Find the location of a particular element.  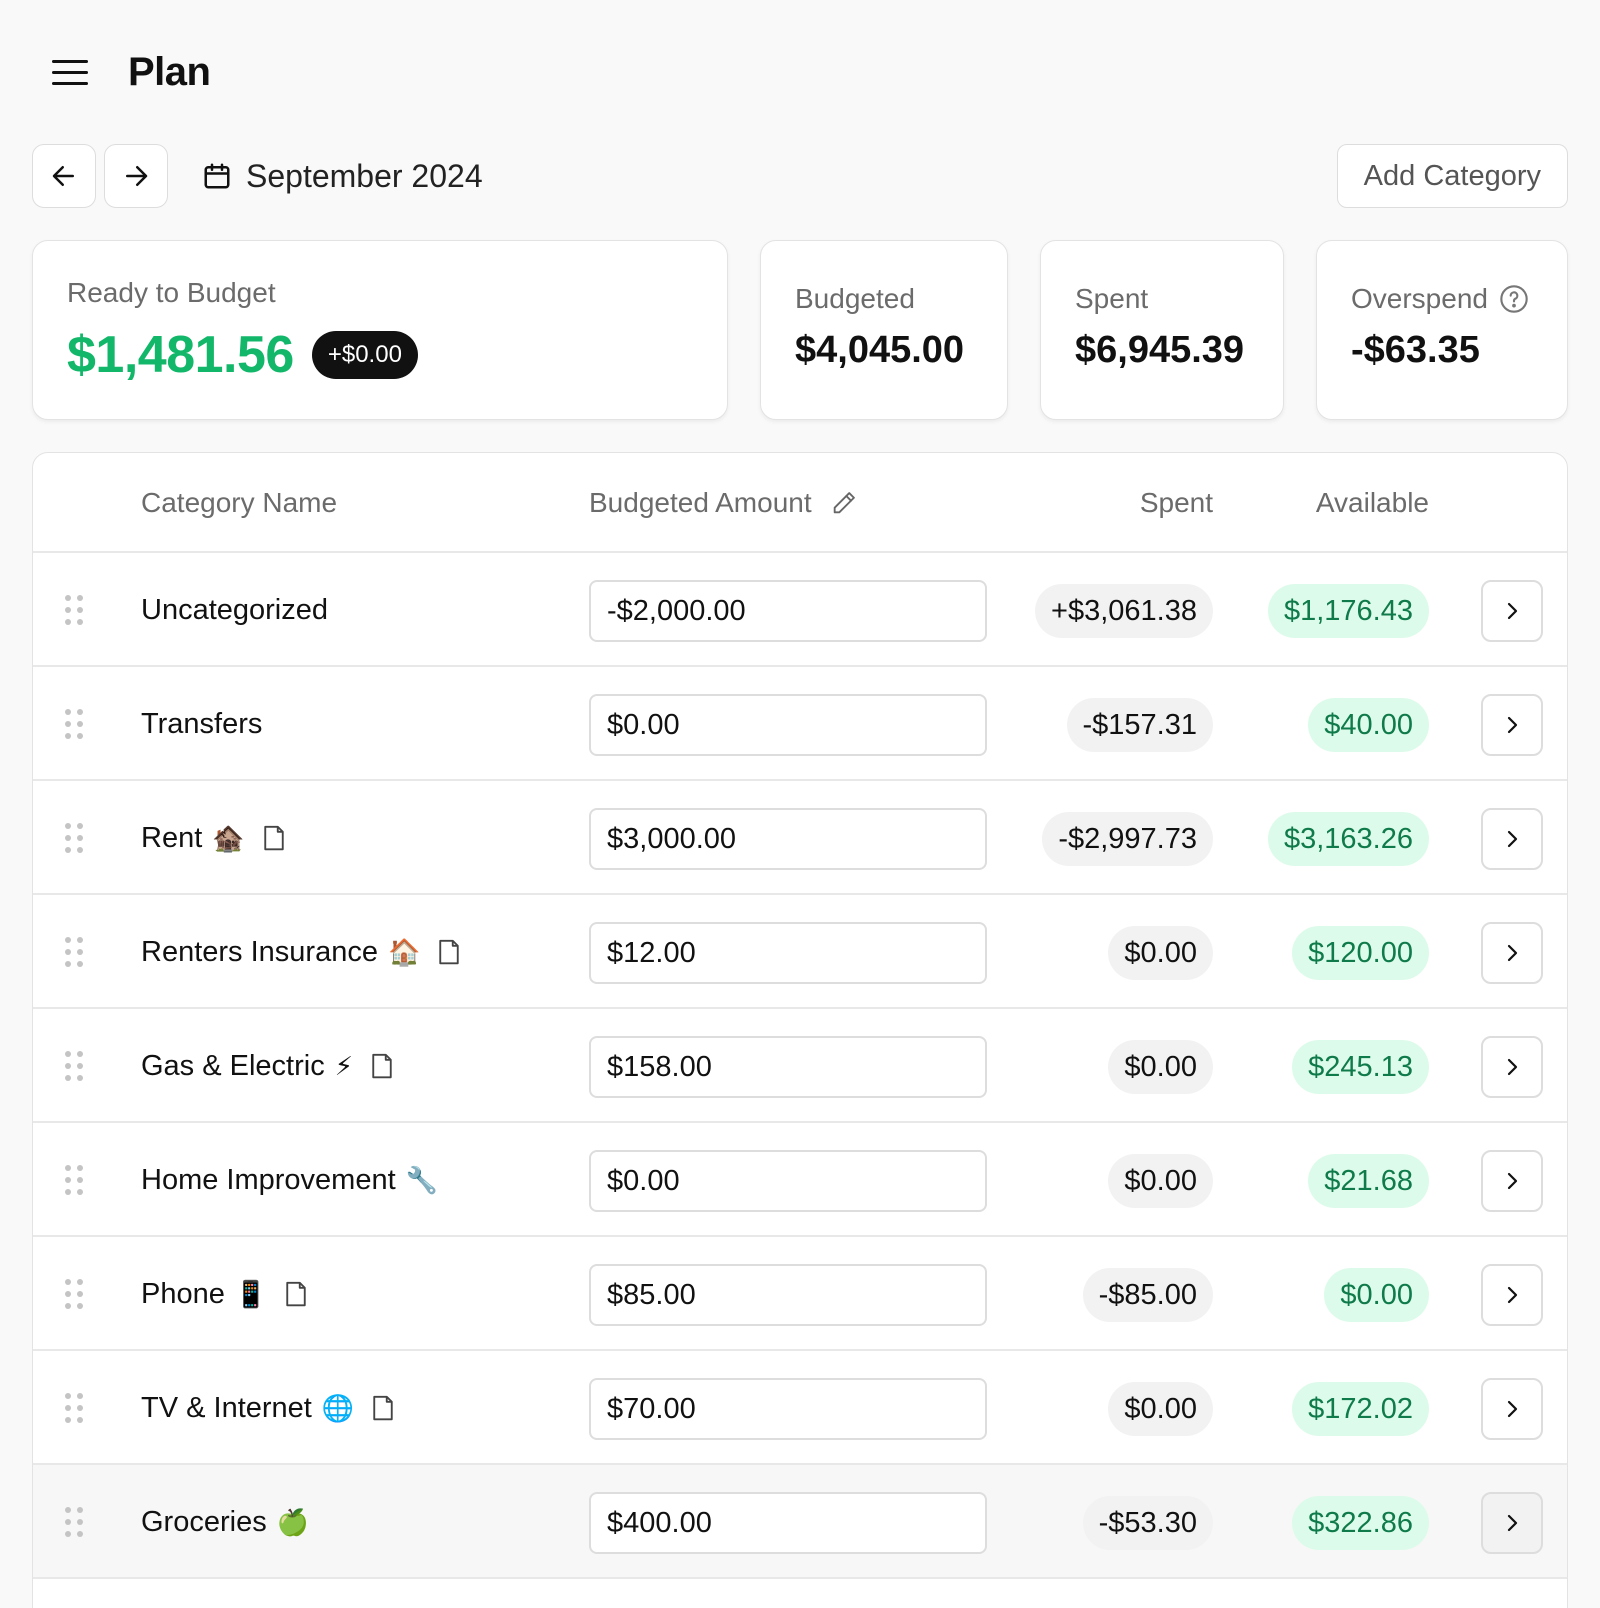

ready-to-budget-card: Ready to Budget $1,481.56 +$0.00 is located at coordinates (380, 330).